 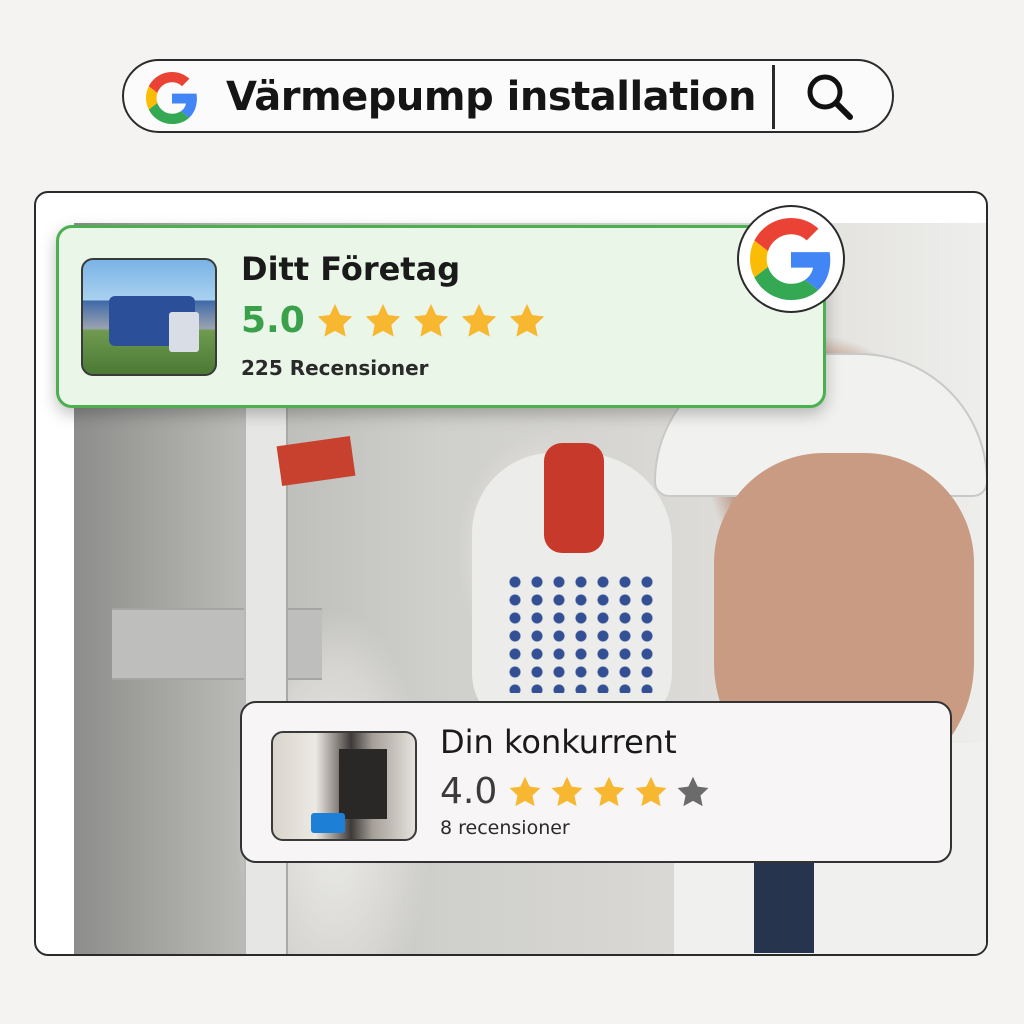 What do you see at coordinates (184, 332) in the screenshot?
I see `truck-grill` at bounding box center [184, 332].